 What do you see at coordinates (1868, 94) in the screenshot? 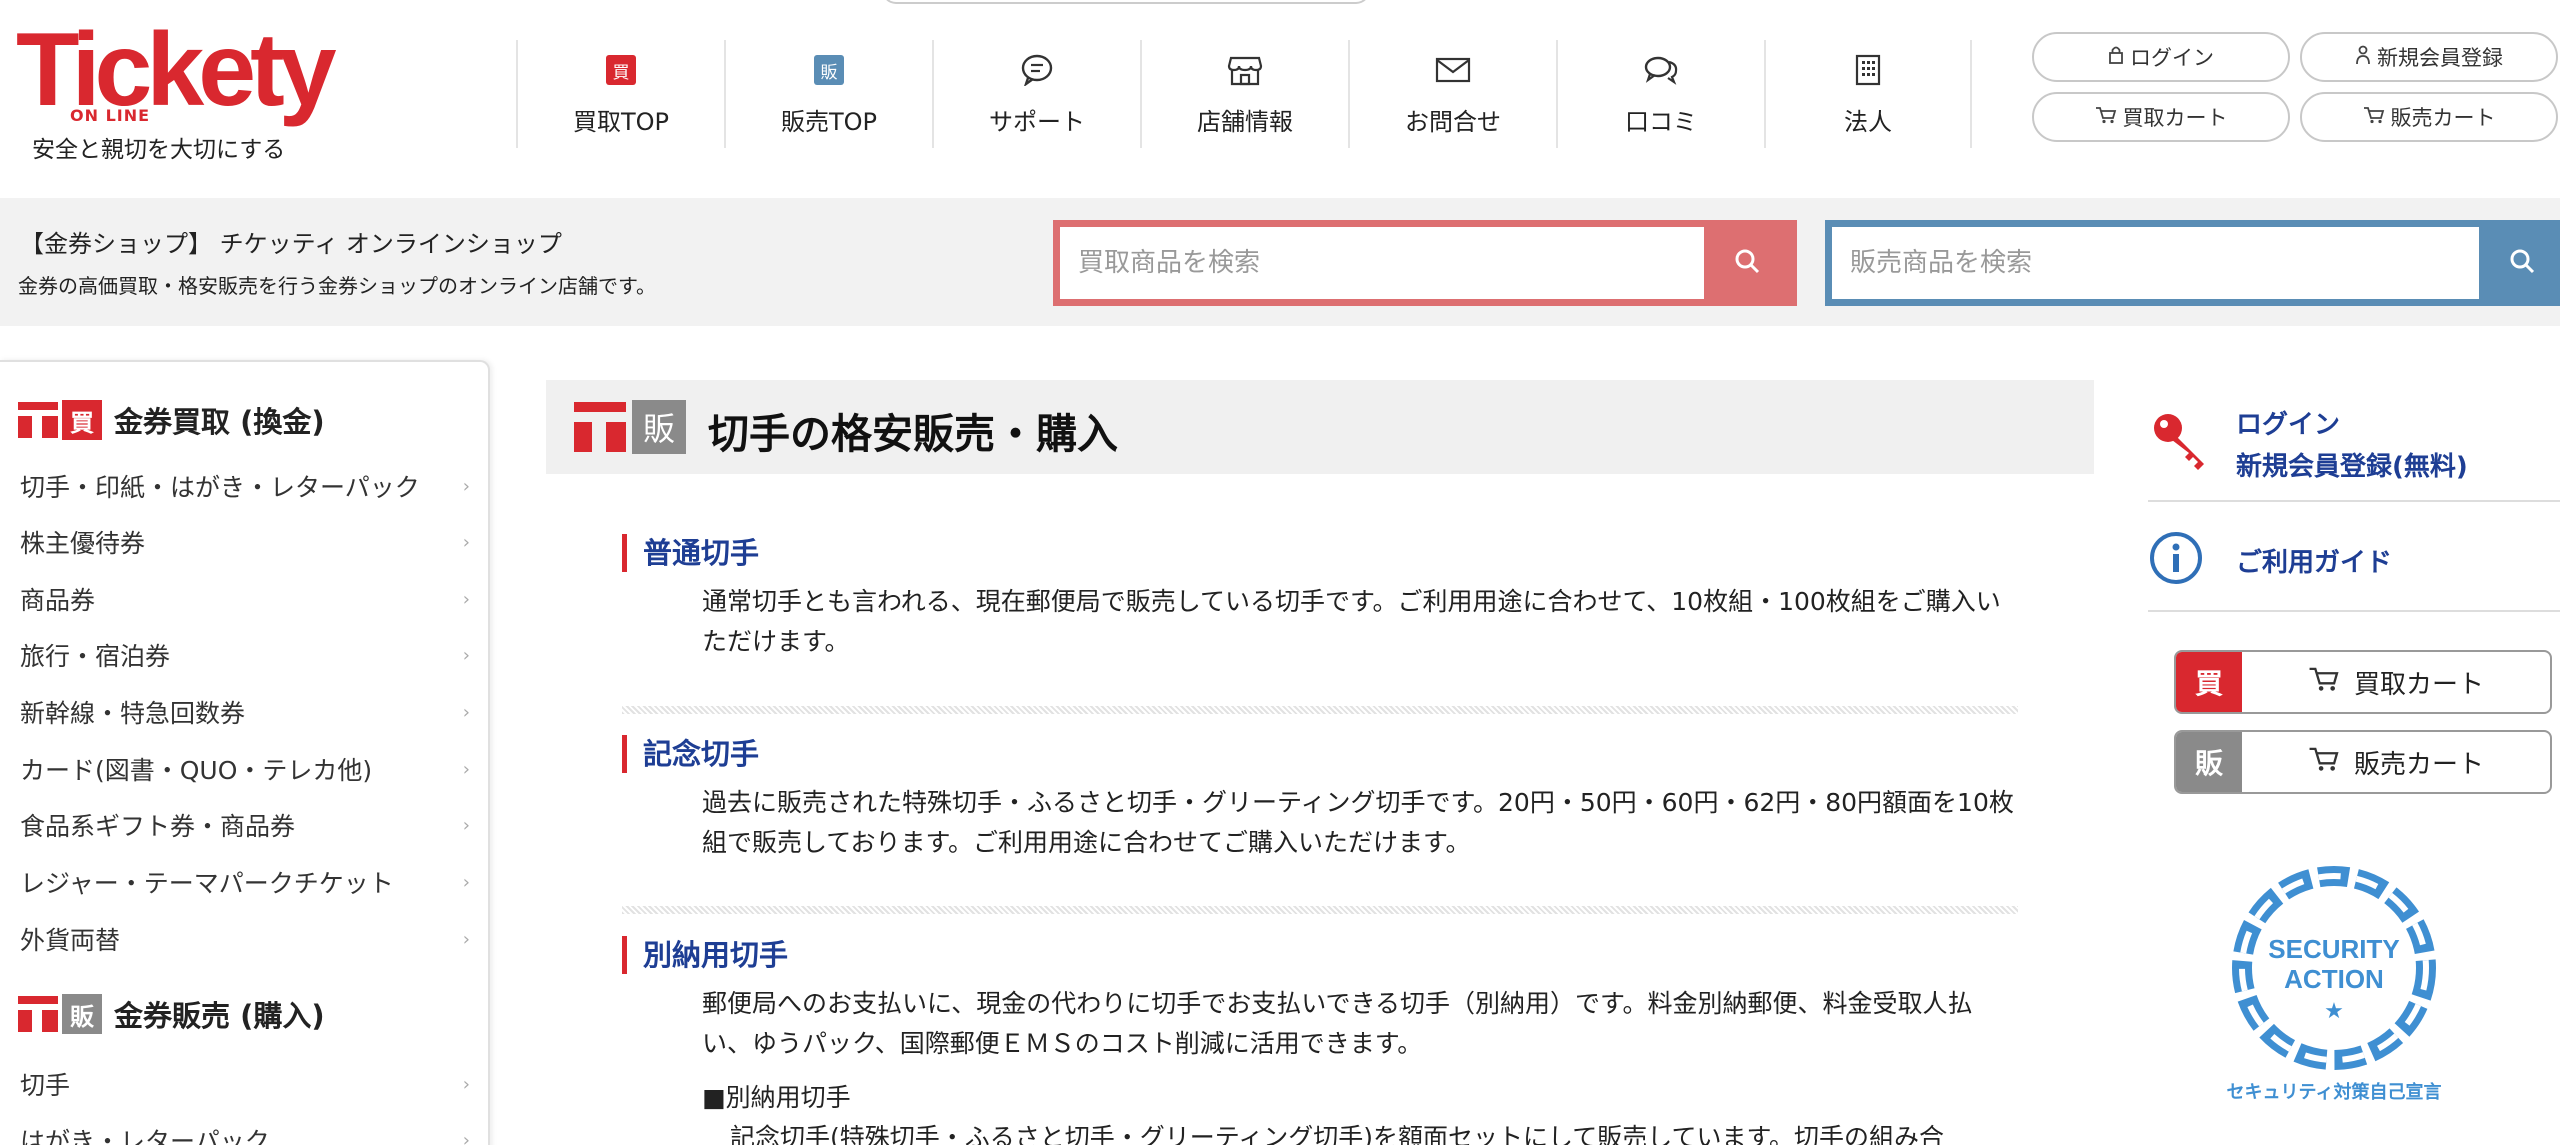
I see `nav-corporate: 法人` at bounding box center [1868, 94].